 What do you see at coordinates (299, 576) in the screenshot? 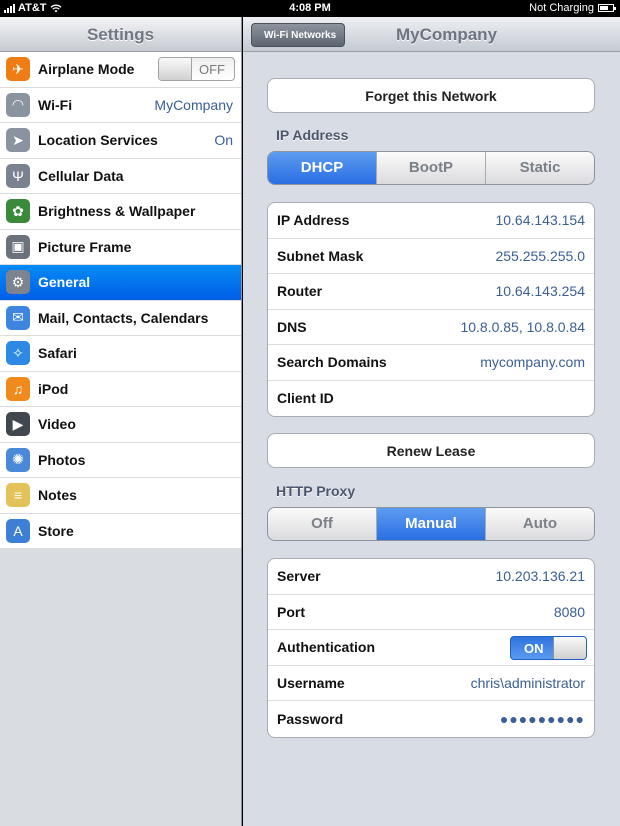
I see `server-label: Server` at bounding box center [299, 576].